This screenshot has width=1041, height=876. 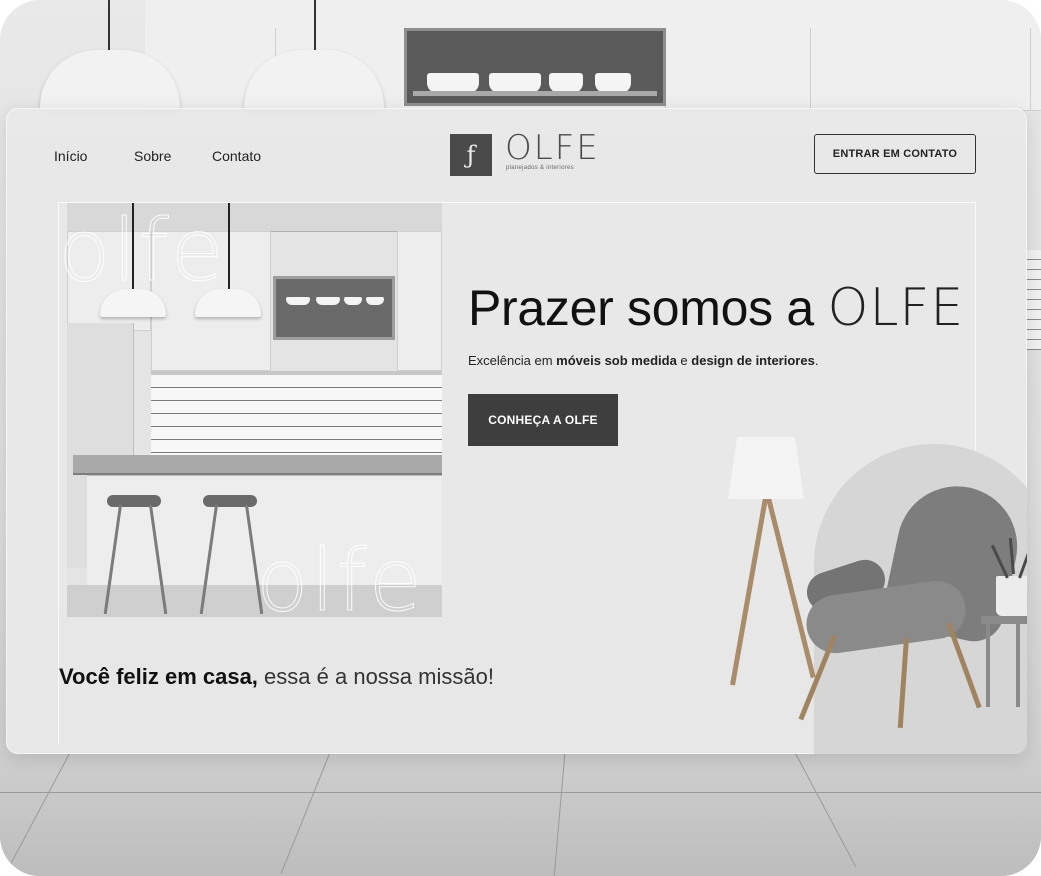 What do you see at coordinates (520, 814) in the screenshot?
I see `background-floor` at bounding box center [520, 814].